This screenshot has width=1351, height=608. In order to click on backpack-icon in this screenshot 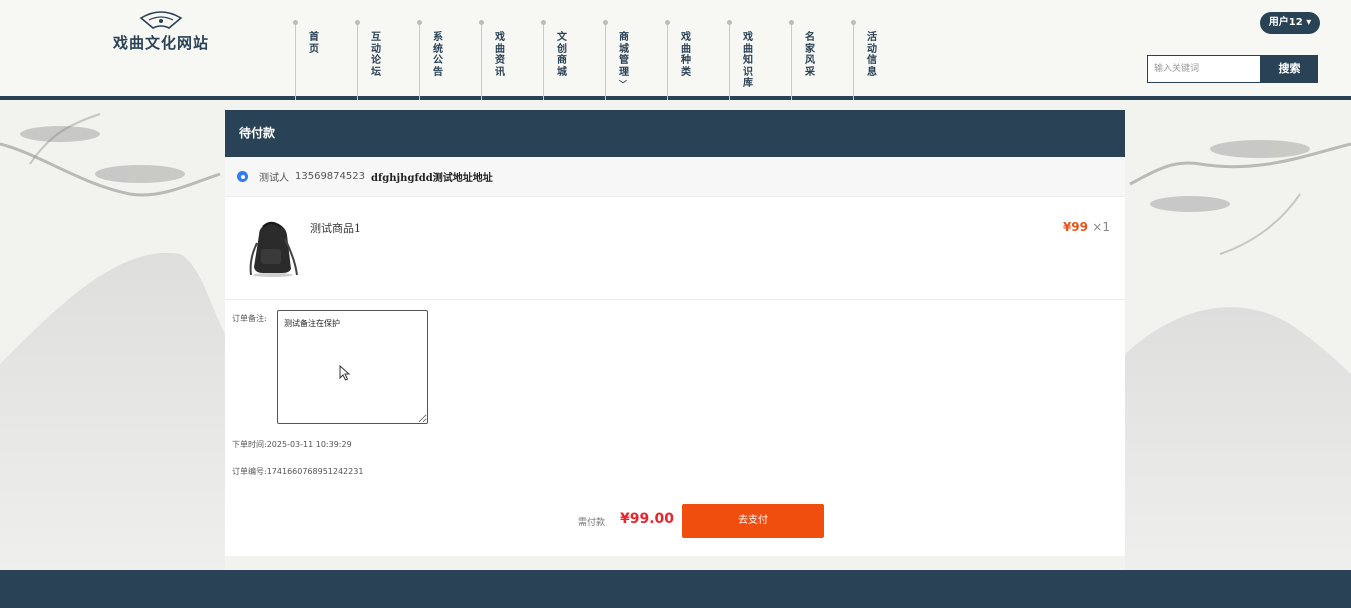, I will do `click(273, 249)`.